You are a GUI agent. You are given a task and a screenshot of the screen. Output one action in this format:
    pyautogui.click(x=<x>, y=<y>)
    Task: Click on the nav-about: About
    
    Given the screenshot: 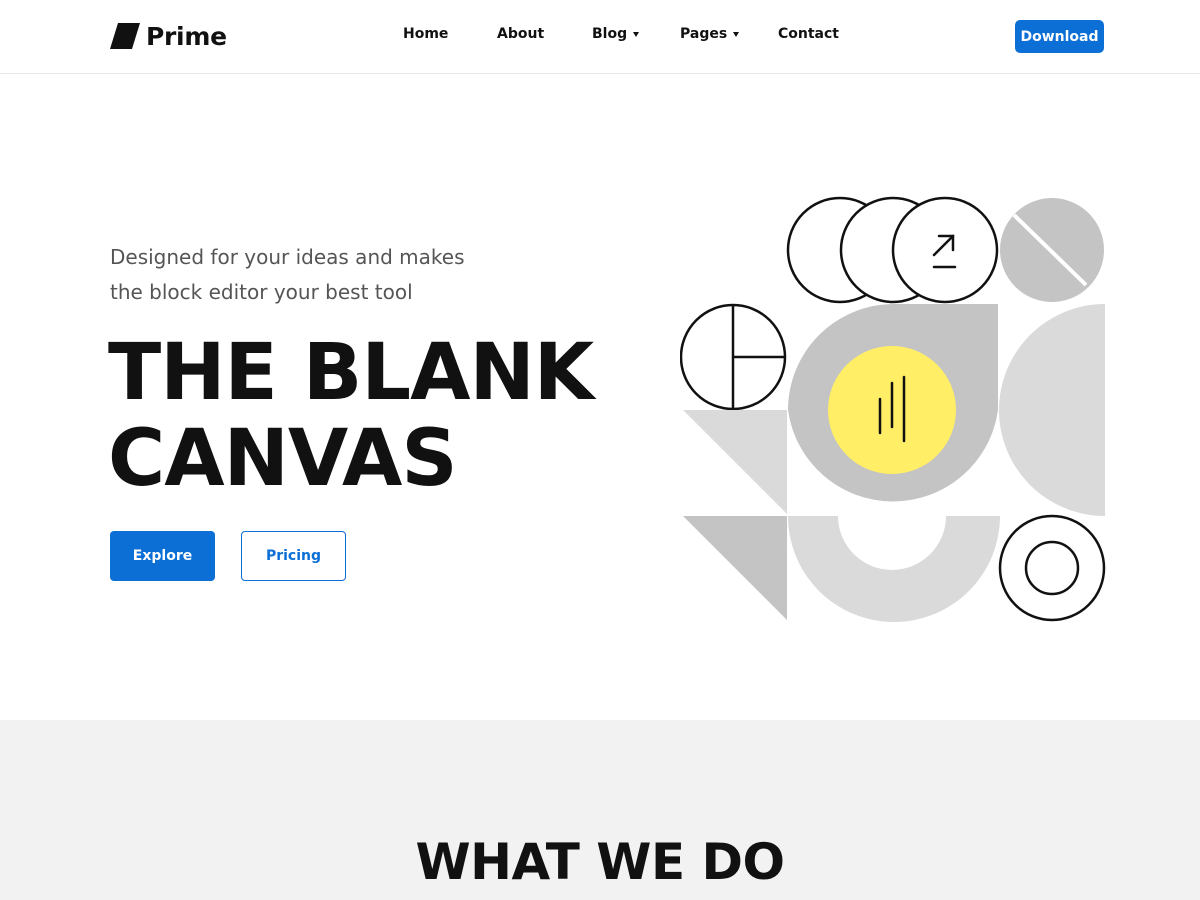 What is the action you would take?
    pyautogui.click(x=520, y=34)
    